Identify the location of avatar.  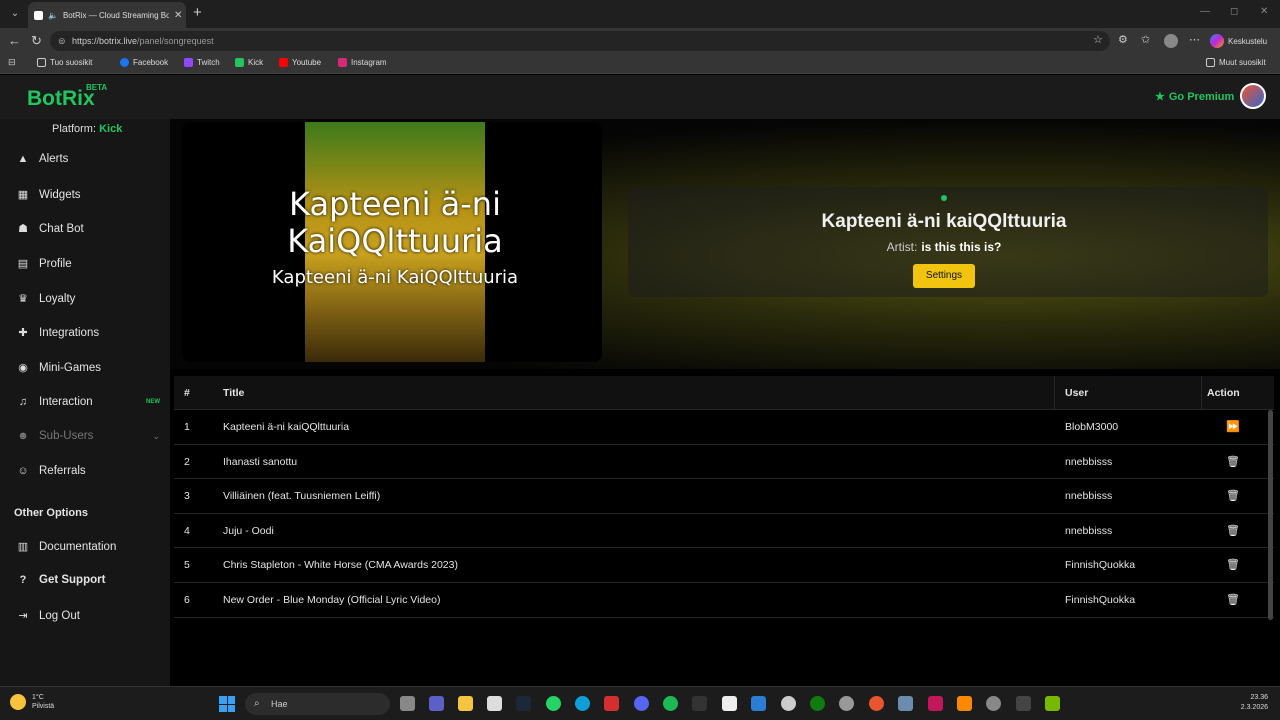
(1253, 96).